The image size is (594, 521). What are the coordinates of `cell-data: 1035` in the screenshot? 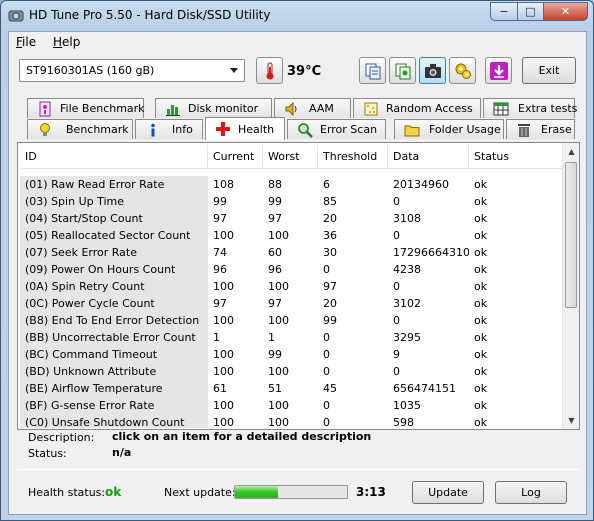 It's located at (407, 405).